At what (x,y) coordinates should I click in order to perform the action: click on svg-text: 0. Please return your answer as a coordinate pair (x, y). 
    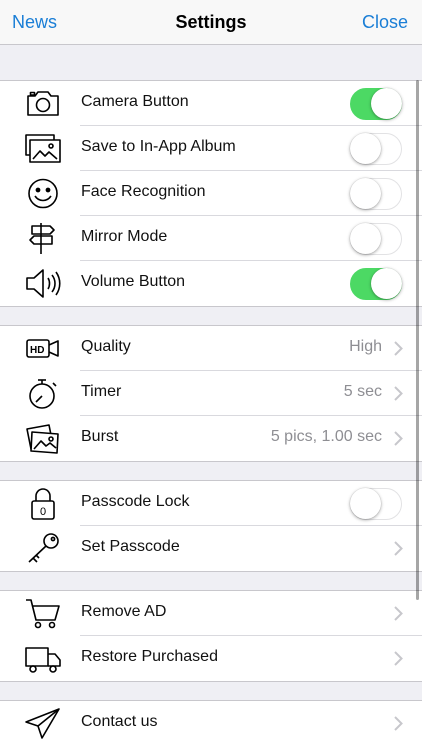
    Looking at the image, I should click on (43, 512).